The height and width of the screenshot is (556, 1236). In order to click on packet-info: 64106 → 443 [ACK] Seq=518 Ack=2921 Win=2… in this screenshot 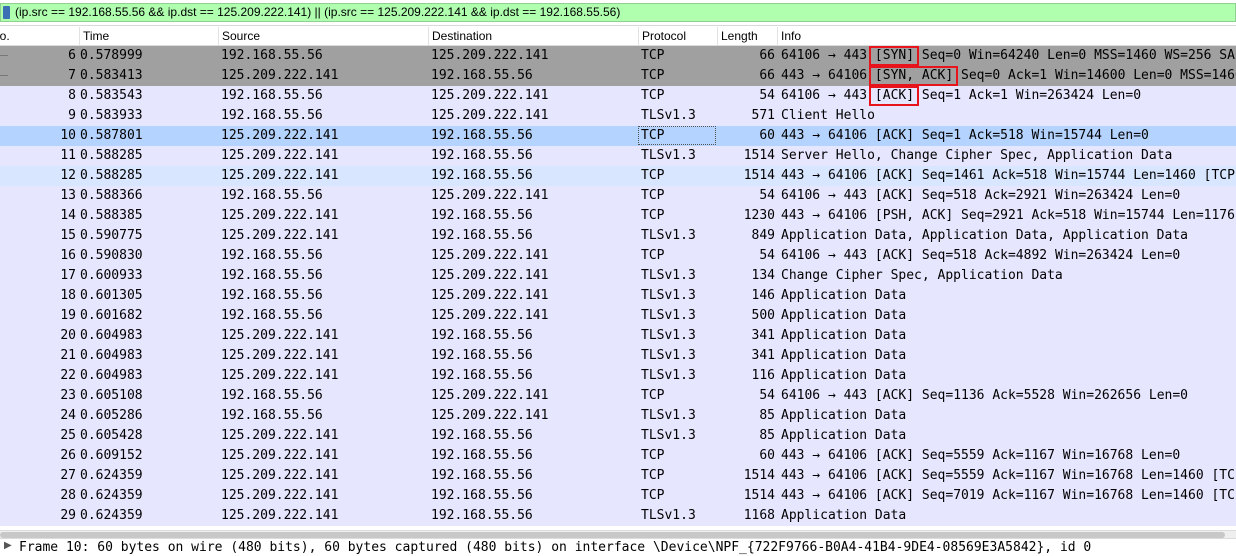, I will do `click(1008, 196)`.